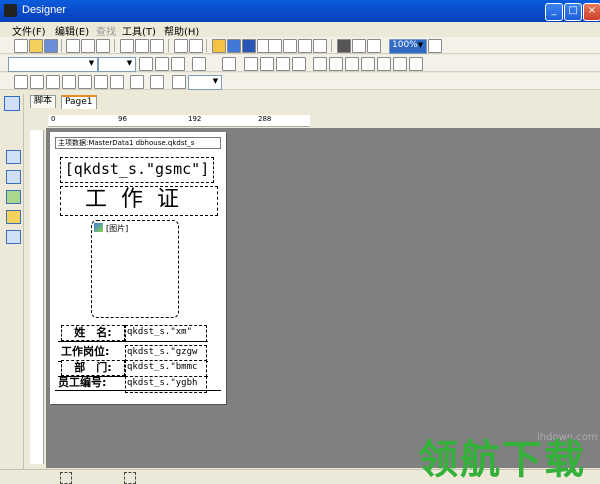  Describe the element at coordinates (127, 46) in the screenshot. I see `cut-icon` at that location.